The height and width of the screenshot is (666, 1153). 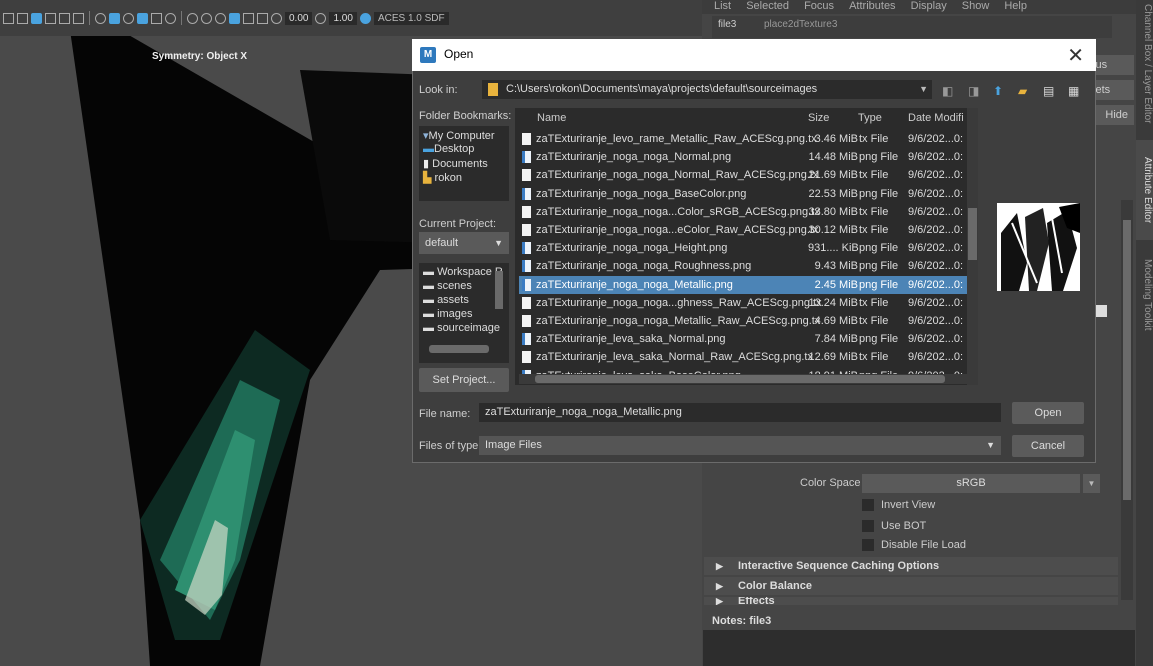 I want to click on view-icon, so click(x=36, y=18).